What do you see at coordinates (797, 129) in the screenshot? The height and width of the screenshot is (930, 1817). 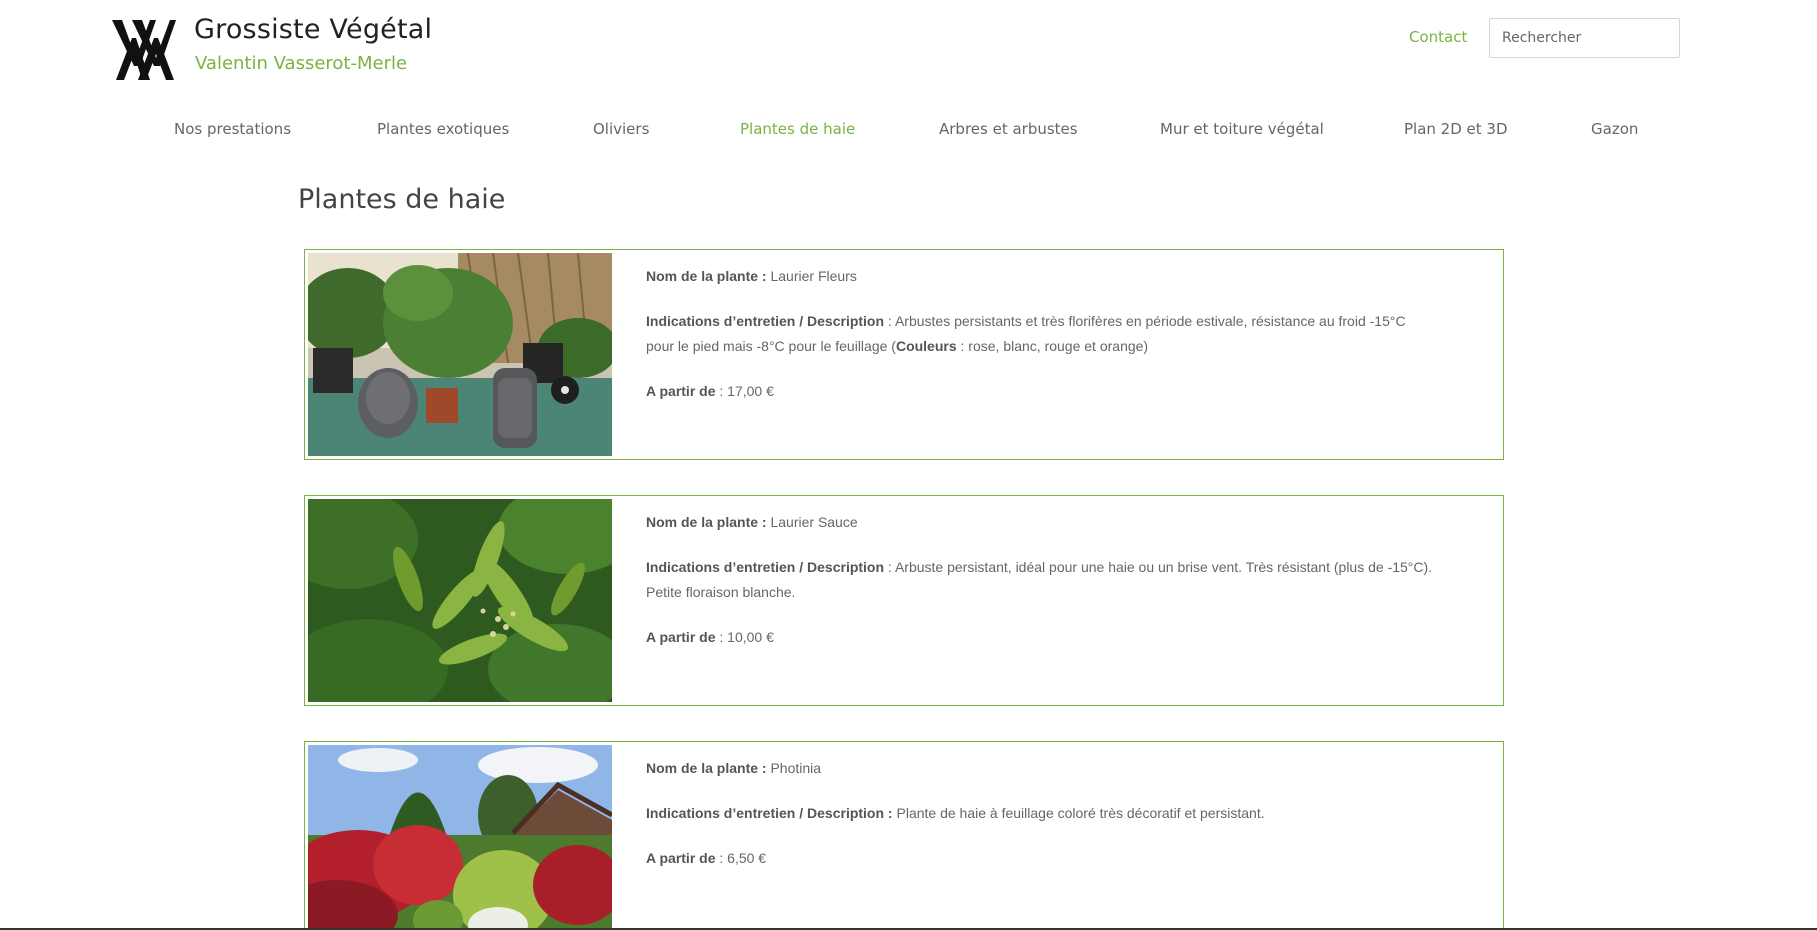 I see `nav-item-plantes-de-haie: Plantes de haie` at bounding box center [797, 129].